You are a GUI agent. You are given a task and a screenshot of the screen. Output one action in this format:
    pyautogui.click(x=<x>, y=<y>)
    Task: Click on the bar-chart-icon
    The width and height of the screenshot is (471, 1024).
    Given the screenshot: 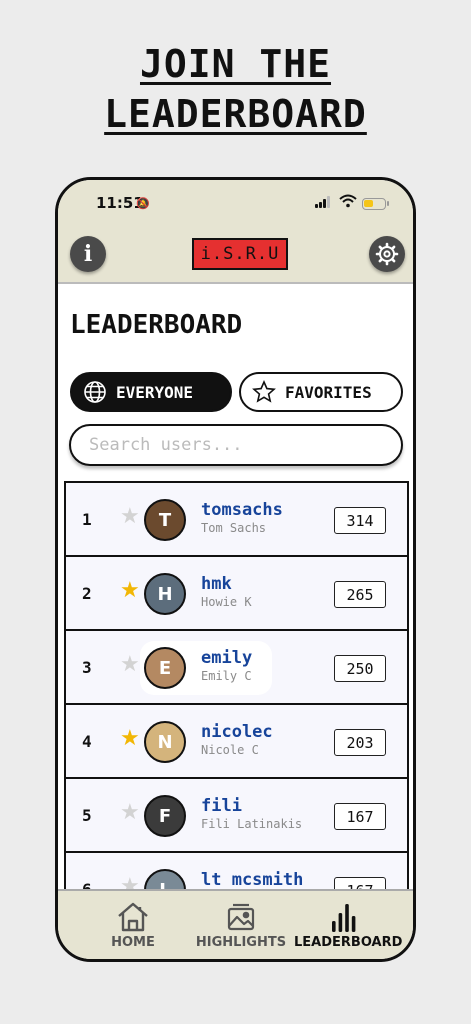 What is the action you would take?
    pyautogui.click(x=345, y=917)
    